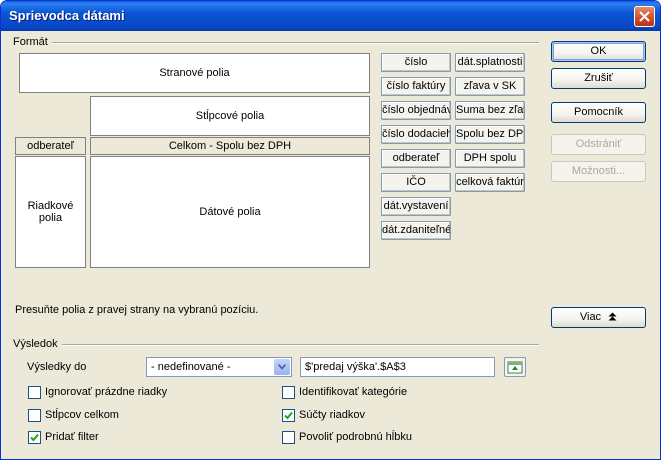  What do you see at coordinates (416, 62) in the screenshot?
I see `field-button: číslo` at bounding box center [416, 62].